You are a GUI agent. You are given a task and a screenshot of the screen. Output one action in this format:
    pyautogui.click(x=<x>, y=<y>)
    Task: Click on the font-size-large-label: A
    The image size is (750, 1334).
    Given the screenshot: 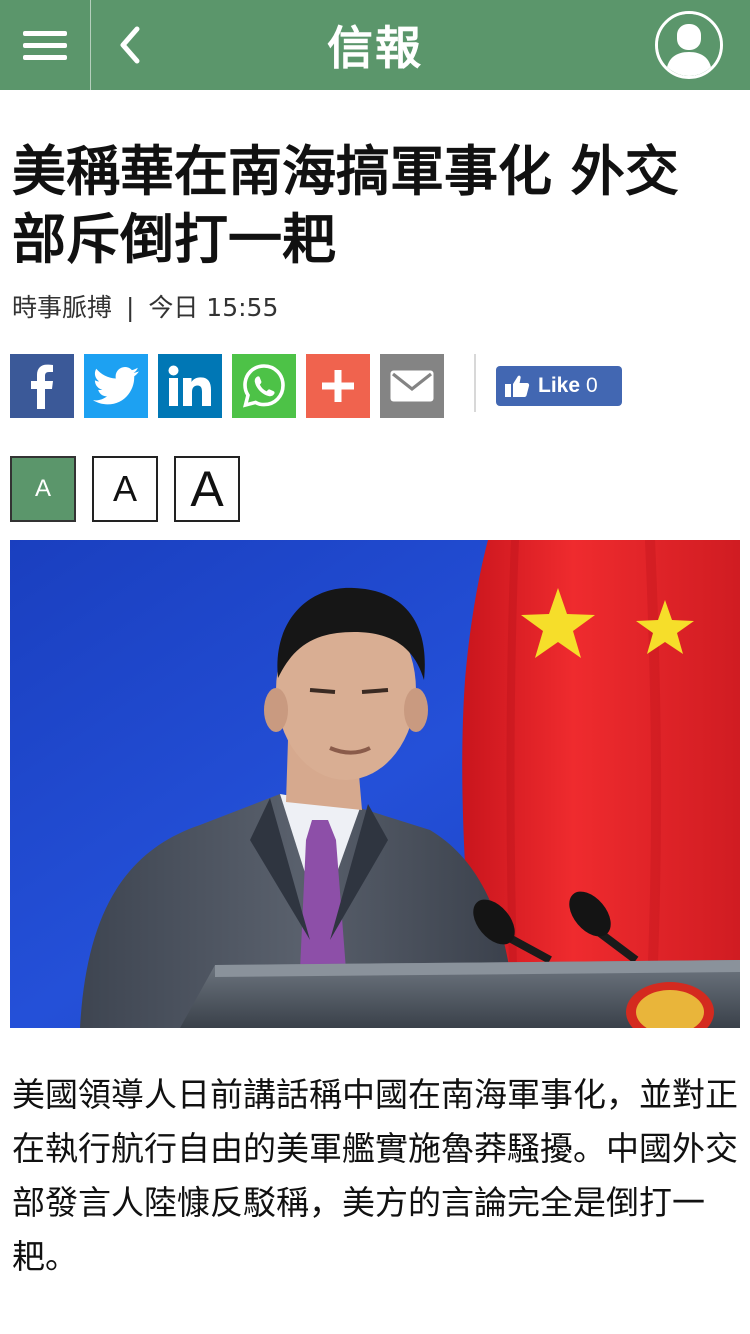 What is the action you would take?
    pyautogui.click(x=207, y=489)
    